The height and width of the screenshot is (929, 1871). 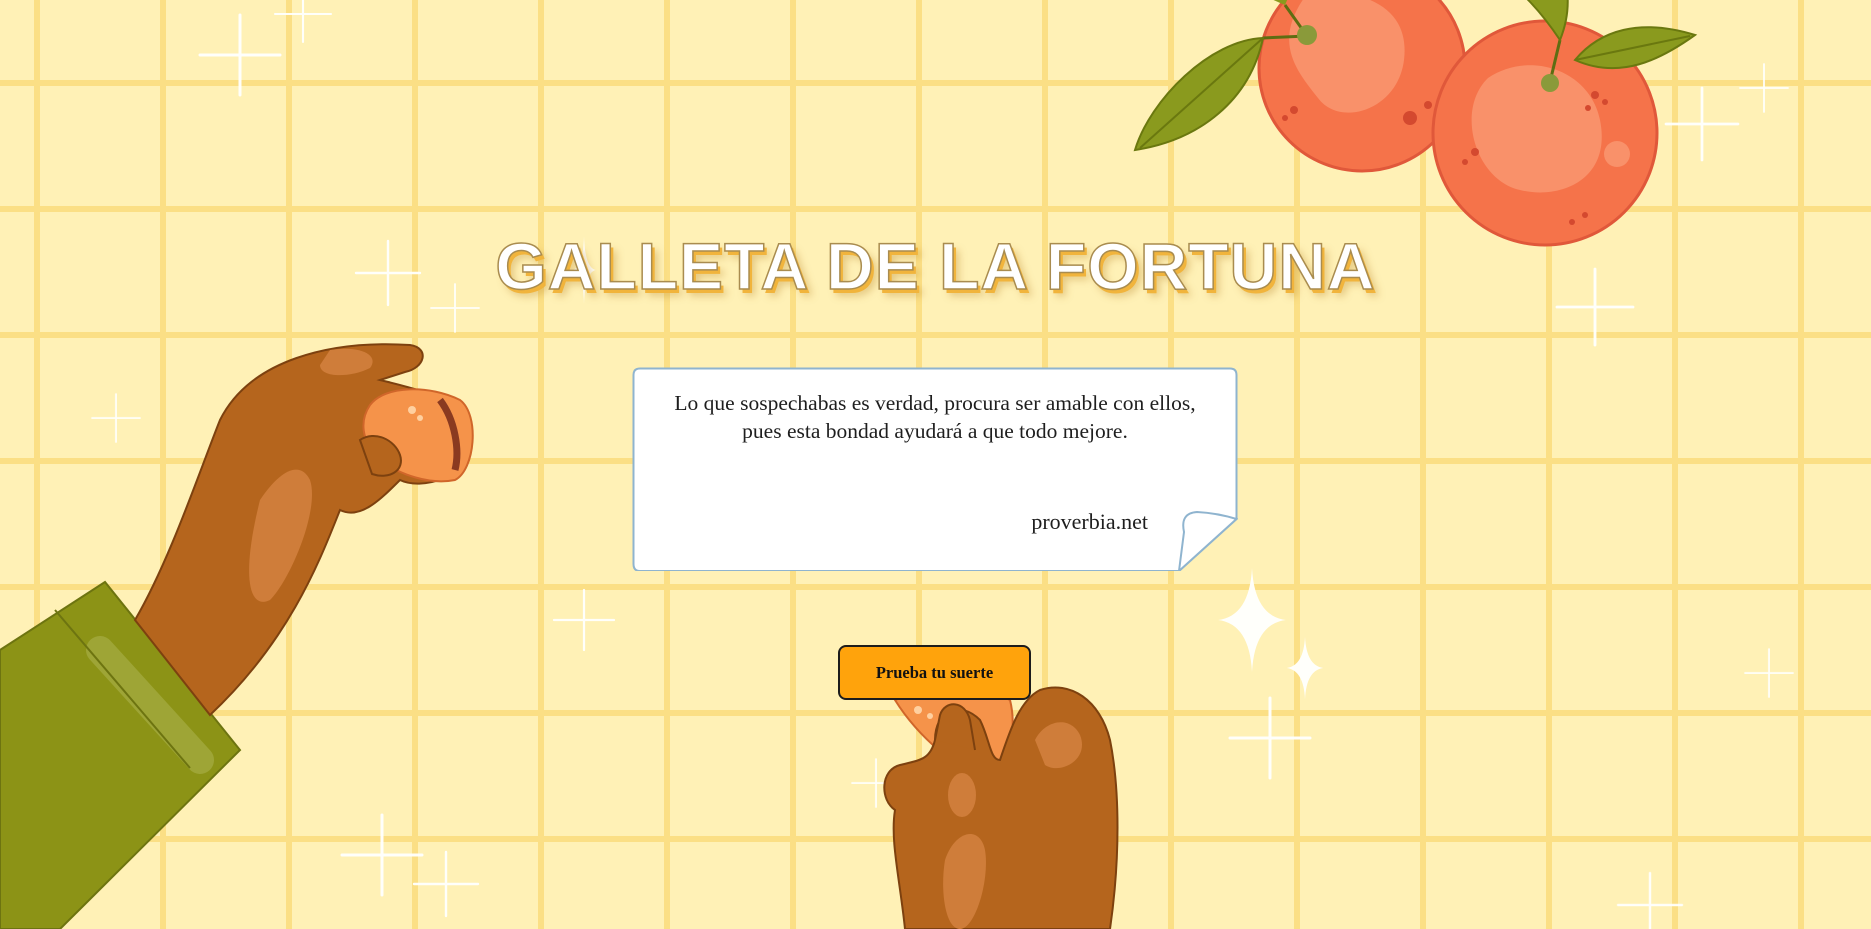 I want to click on bottom-hand-holding-cookie, so click(x=1001, y=807).